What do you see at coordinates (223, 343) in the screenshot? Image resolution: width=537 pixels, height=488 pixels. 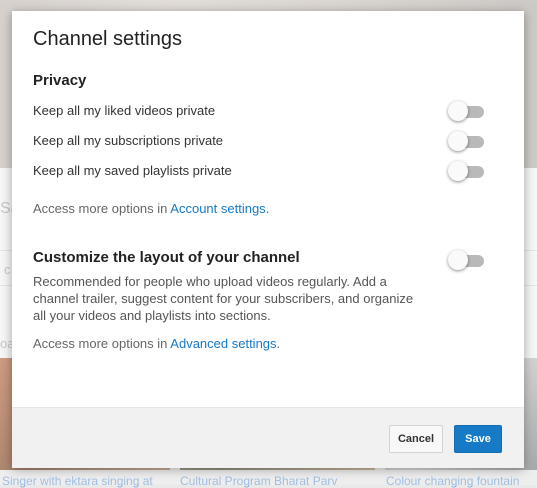 I see `advanced-settings-link: Advanced settings` at bounding box center [223, 343].